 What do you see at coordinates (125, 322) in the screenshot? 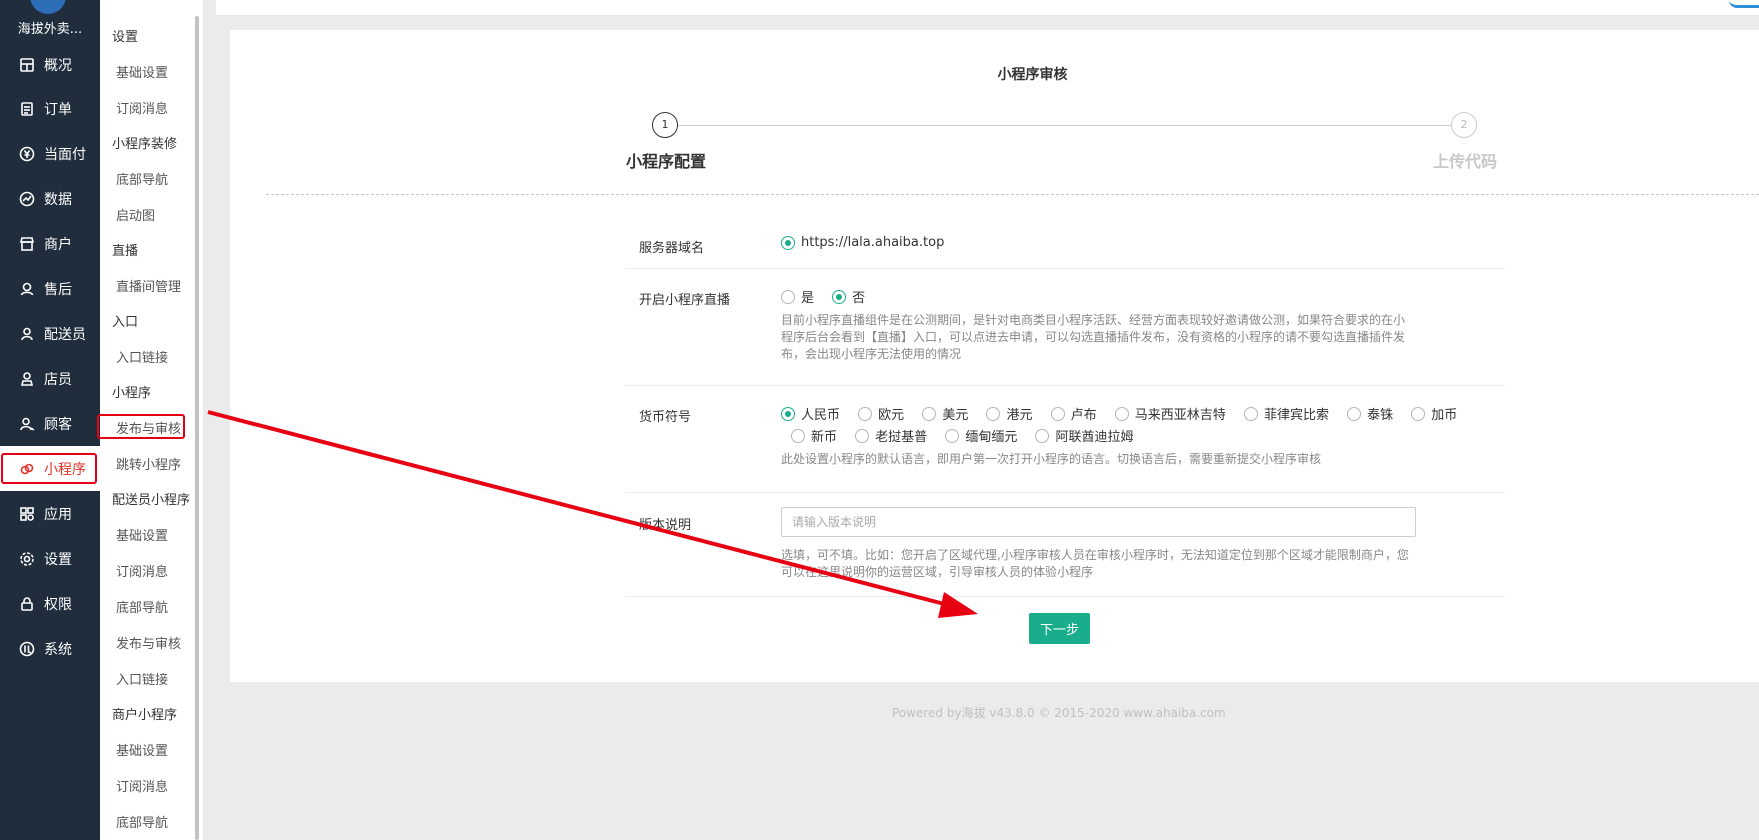
I see `subnav-group-entry: 入口` at bounding box center [125, 322].